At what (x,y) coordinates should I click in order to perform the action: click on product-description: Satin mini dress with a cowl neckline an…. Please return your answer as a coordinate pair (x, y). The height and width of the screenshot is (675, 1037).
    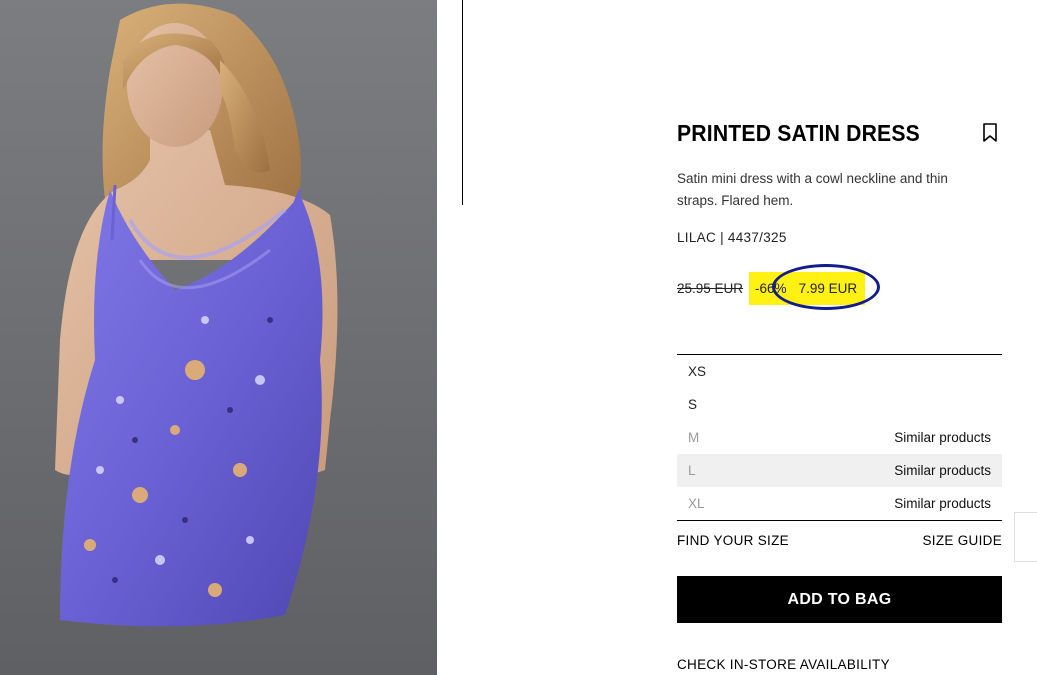
    Looking at the image, I should click on (812, 189).